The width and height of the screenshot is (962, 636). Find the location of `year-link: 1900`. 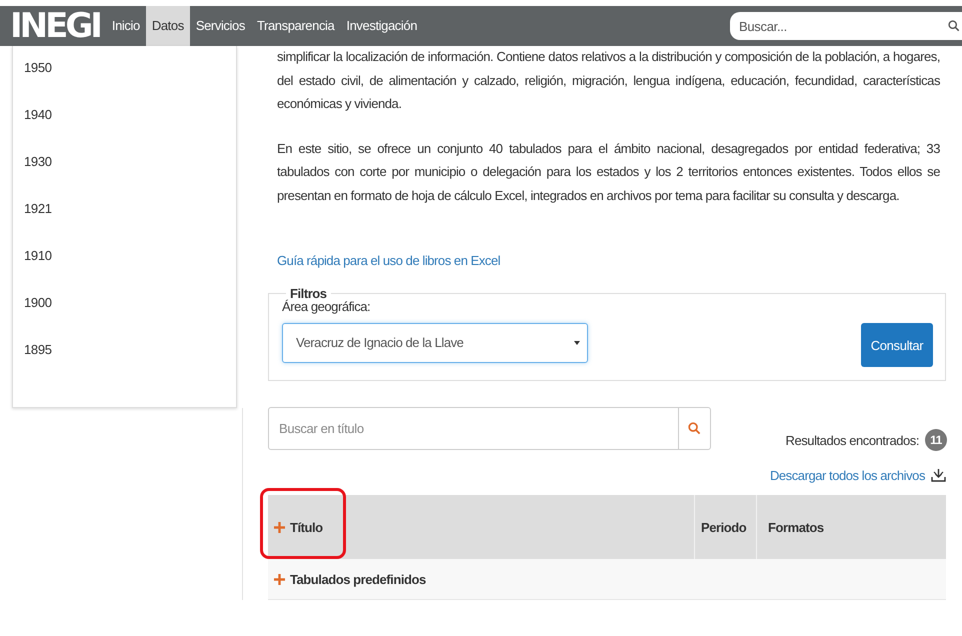

year-link: 1900 is located at coordinates (124, 318).